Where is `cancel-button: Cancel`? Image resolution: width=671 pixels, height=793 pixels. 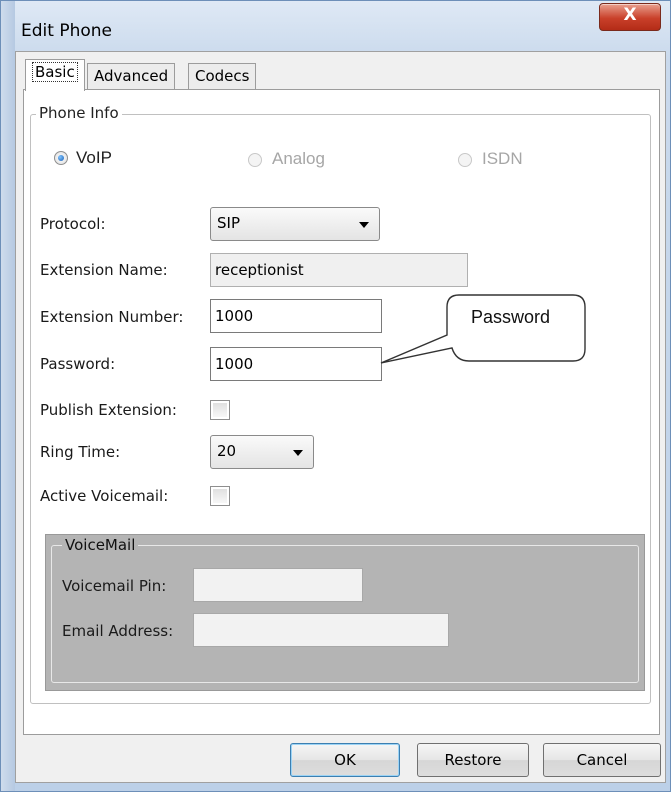 cancel-button: Cancel is located at coordinates (602, 760).